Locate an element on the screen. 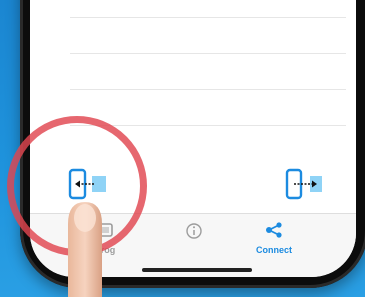 The height and width of the screenshot is (297, 365). home-indicator is located at coordinates (197, 270).